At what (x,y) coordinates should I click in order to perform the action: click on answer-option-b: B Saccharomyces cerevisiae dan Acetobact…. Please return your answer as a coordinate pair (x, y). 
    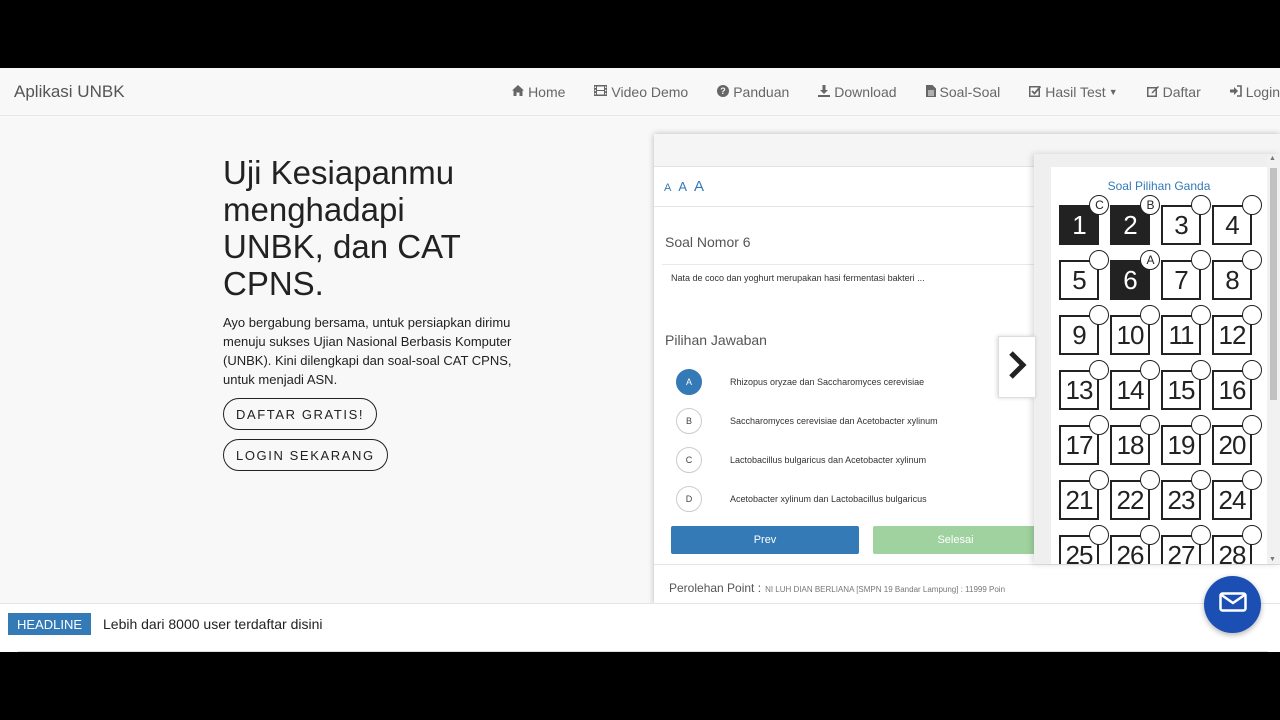
    Looking at the image, I should click on (807, 421).